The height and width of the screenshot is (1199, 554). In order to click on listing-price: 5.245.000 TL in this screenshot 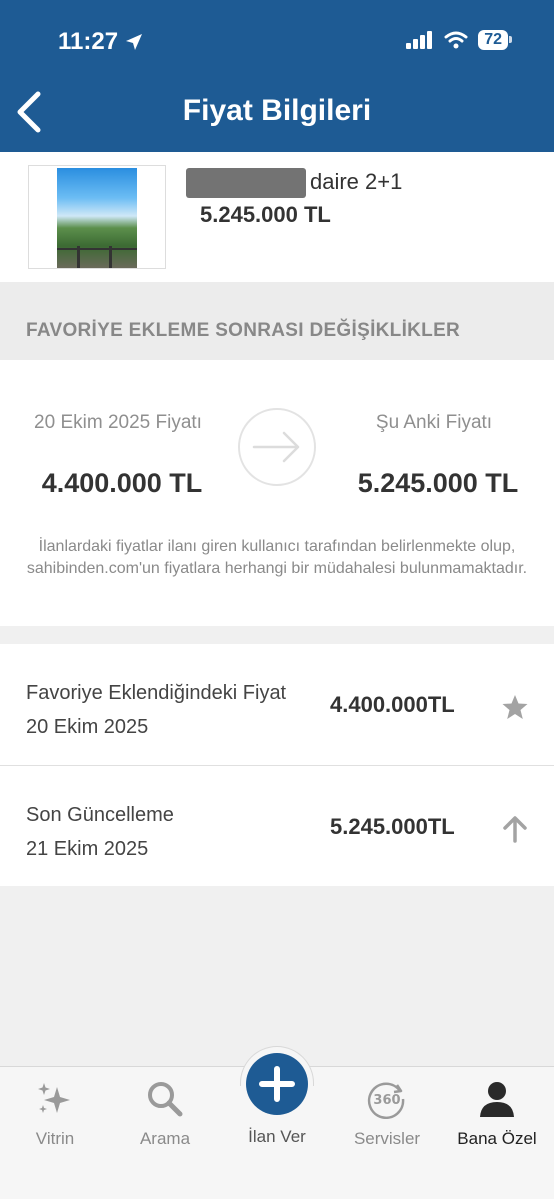, I will do `click(265, 214)`.